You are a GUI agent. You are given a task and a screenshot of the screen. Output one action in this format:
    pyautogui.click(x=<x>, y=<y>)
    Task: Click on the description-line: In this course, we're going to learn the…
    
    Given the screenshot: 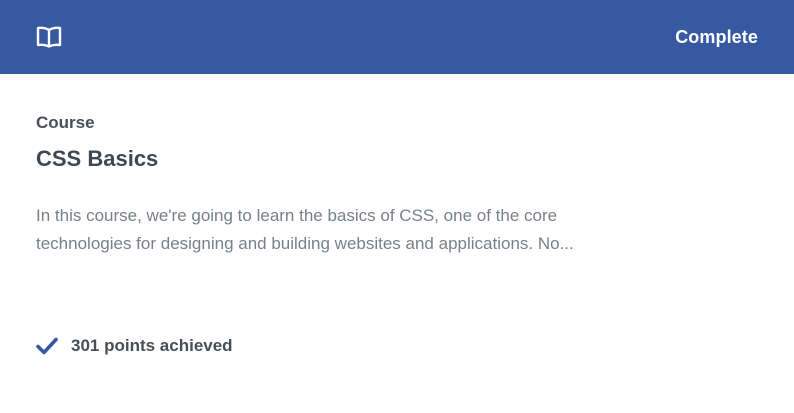 What is the action you would take?
    pyautogui.click(x=297, y=215)
    